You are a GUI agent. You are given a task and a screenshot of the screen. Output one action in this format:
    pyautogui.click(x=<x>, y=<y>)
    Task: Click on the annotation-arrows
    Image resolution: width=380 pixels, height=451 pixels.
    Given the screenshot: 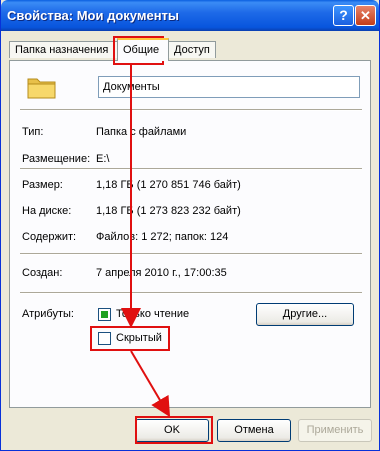 What is the action you would take?
    pyautogui.click(x=146, y=241)
    